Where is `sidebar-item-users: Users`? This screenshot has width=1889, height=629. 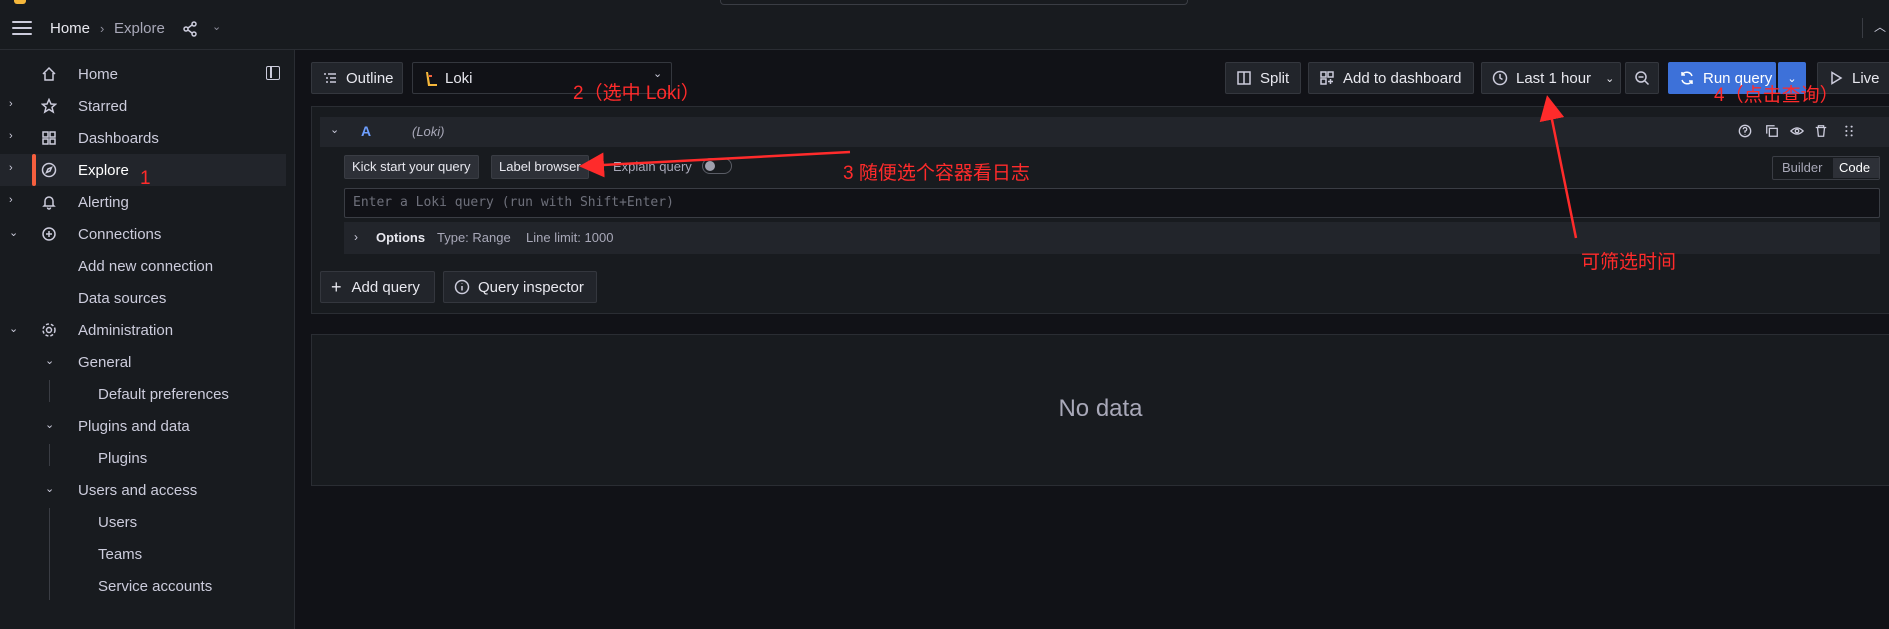 sidebar-item-users: Users is located at coordinates (117, 522).